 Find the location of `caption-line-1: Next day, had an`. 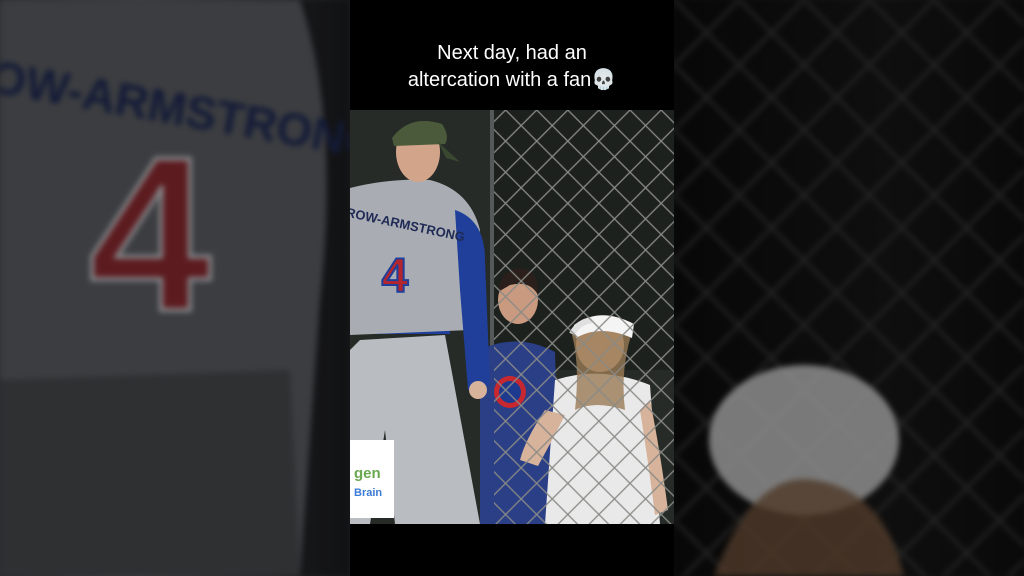

caption-line-1: Next day, had an is located at coordinates (512, 53).